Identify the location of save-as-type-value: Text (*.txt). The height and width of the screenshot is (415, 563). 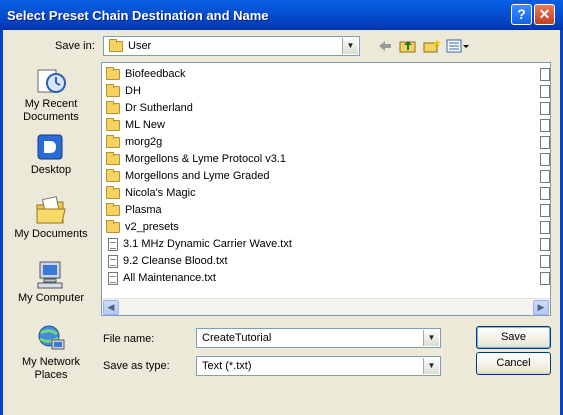
(227, 366).